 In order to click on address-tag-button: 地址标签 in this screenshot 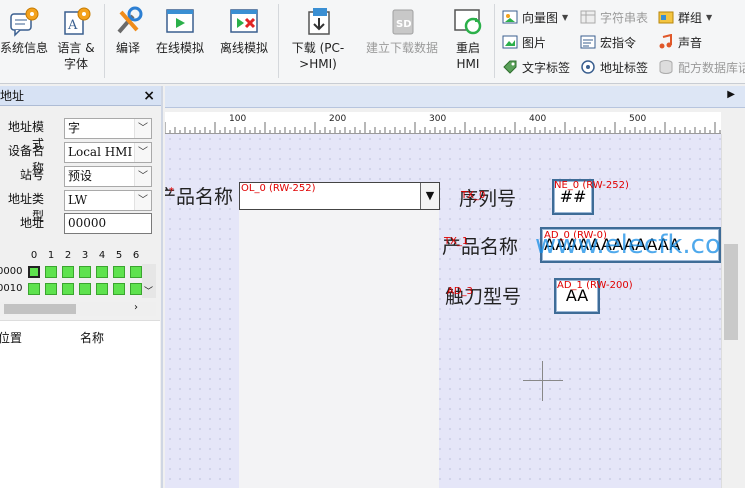, I will do `click(614, 67)`.